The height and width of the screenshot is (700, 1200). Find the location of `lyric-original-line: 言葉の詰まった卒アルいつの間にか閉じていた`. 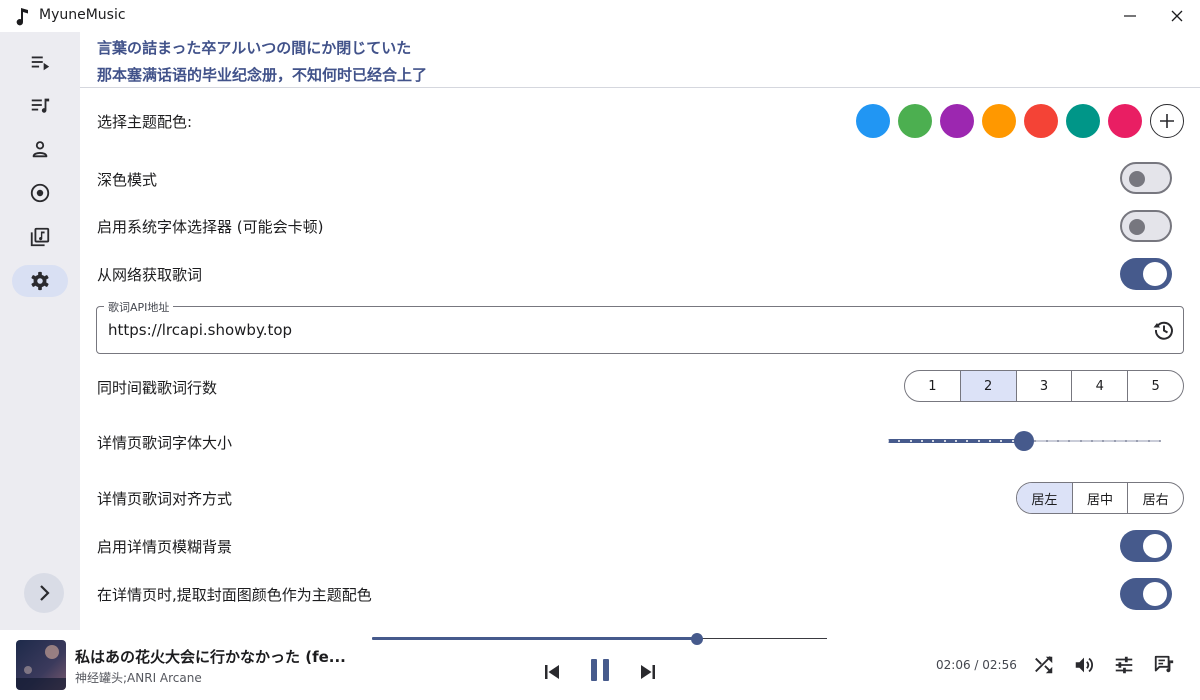

lyric-original-line: 言葉の詰まった卒アルいつの間にか閉じていた is located at coordinates (254, 48).